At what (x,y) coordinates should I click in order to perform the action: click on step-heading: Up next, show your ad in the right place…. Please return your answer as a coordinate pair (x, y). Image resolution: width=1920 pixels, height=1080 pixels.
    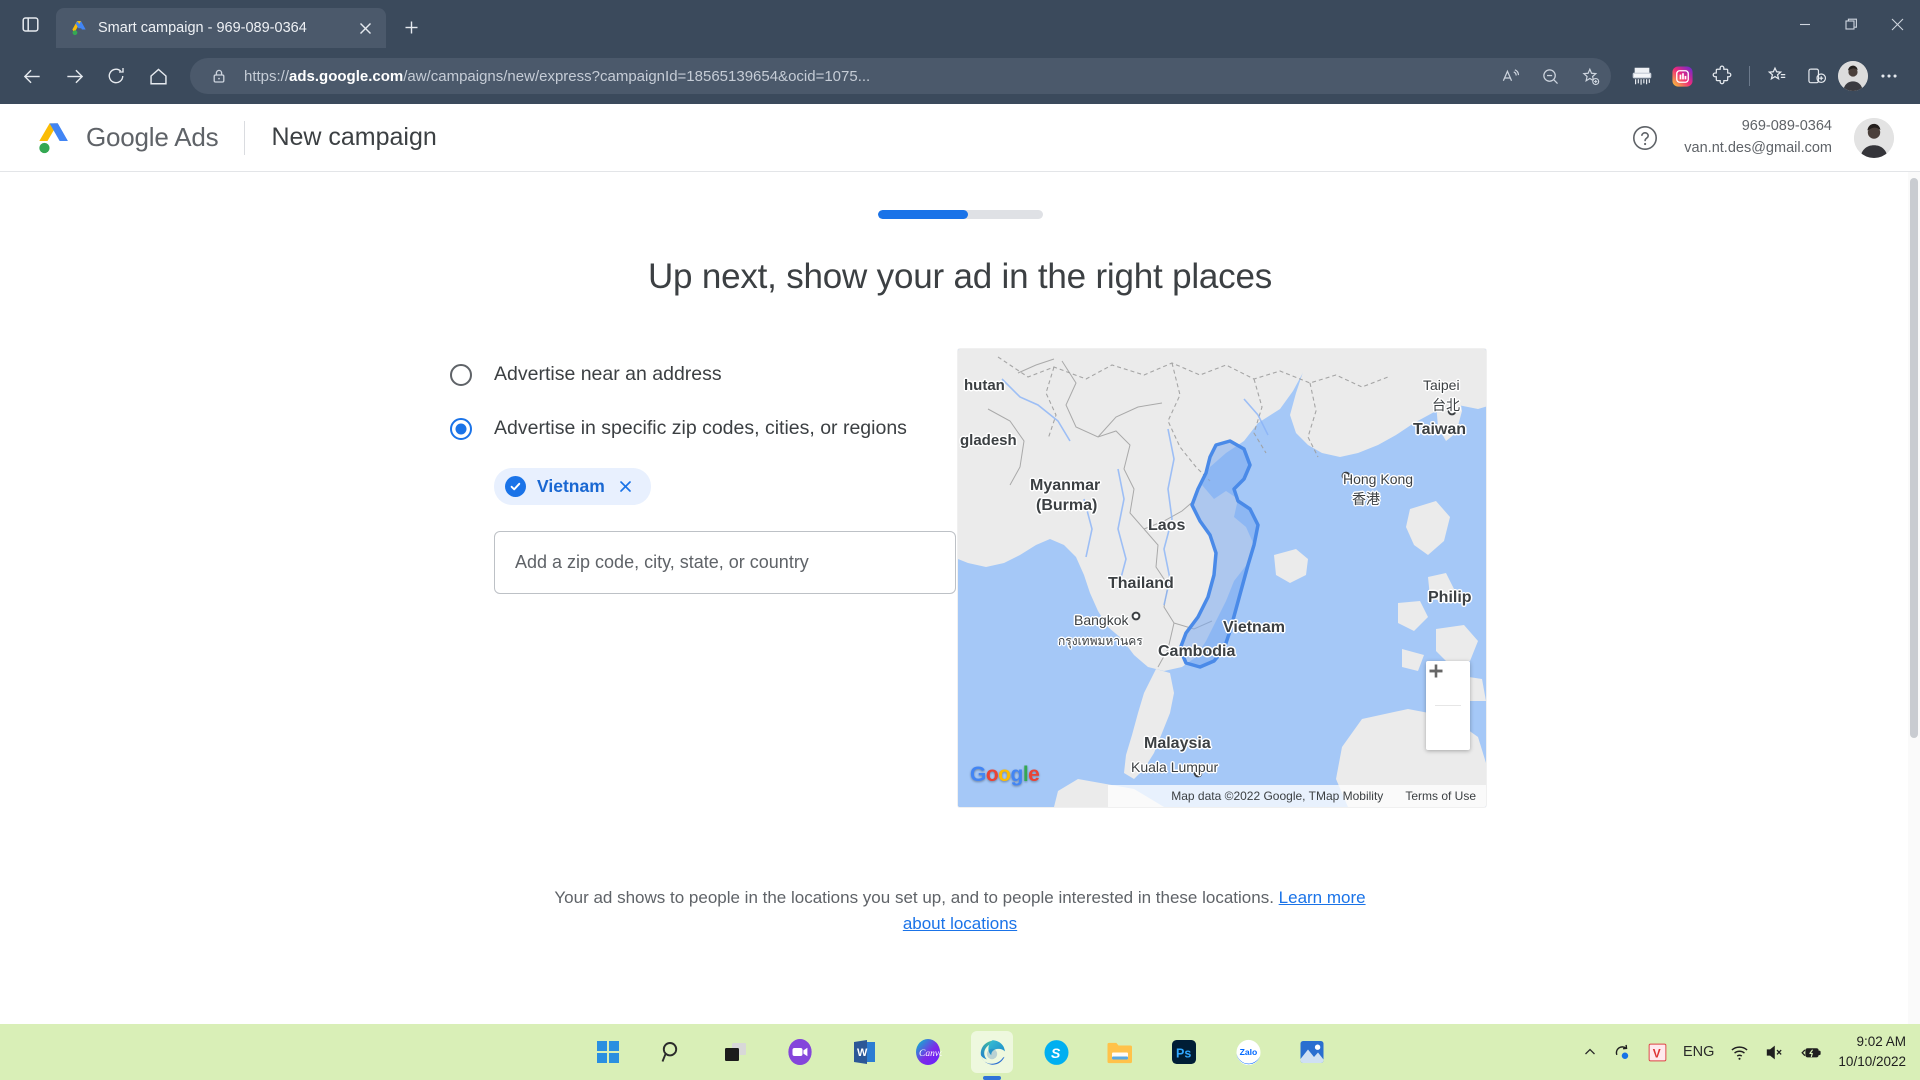
    Looking at the image, I should click on (960, 276).